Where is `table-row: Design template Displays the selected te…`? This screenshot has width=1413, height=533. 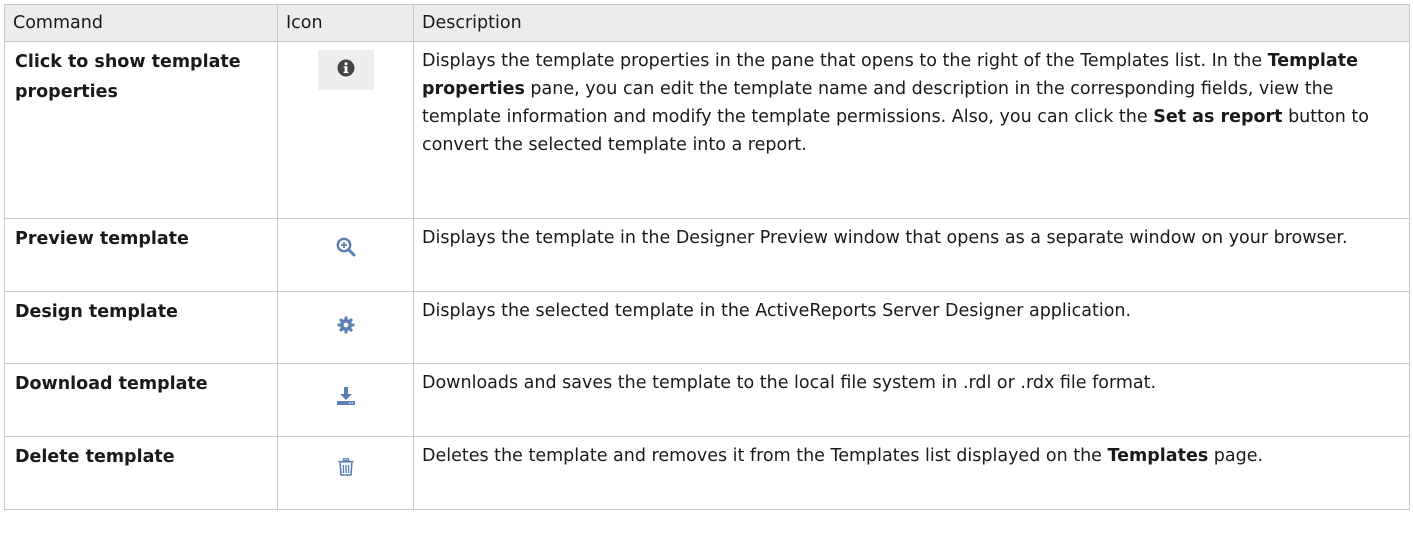
table-row: Design template Displays the selected te… is located at coordinates (707, 327).